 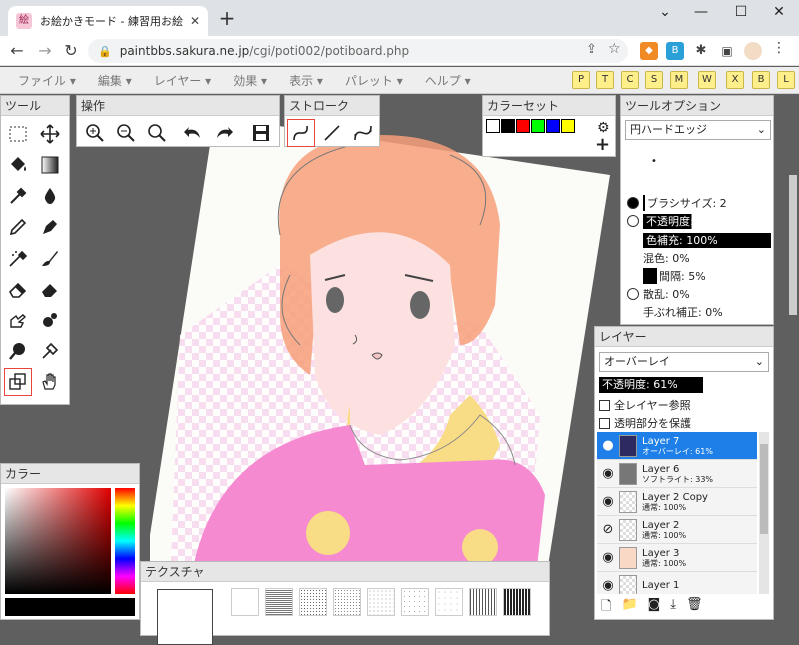 What do you see at coordinates (698, 130) in the screenshot?
I see `brush-shape-select: 円ハードエッジ ⌄` at bounding box center [698, 130].